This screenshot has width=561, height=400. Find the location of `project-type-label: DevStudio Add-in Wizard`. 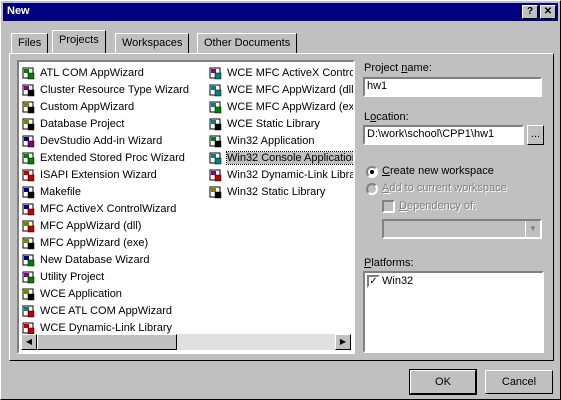

project-type-label: DevStudio Add-in Wizard is located at coordinates (101, 141).